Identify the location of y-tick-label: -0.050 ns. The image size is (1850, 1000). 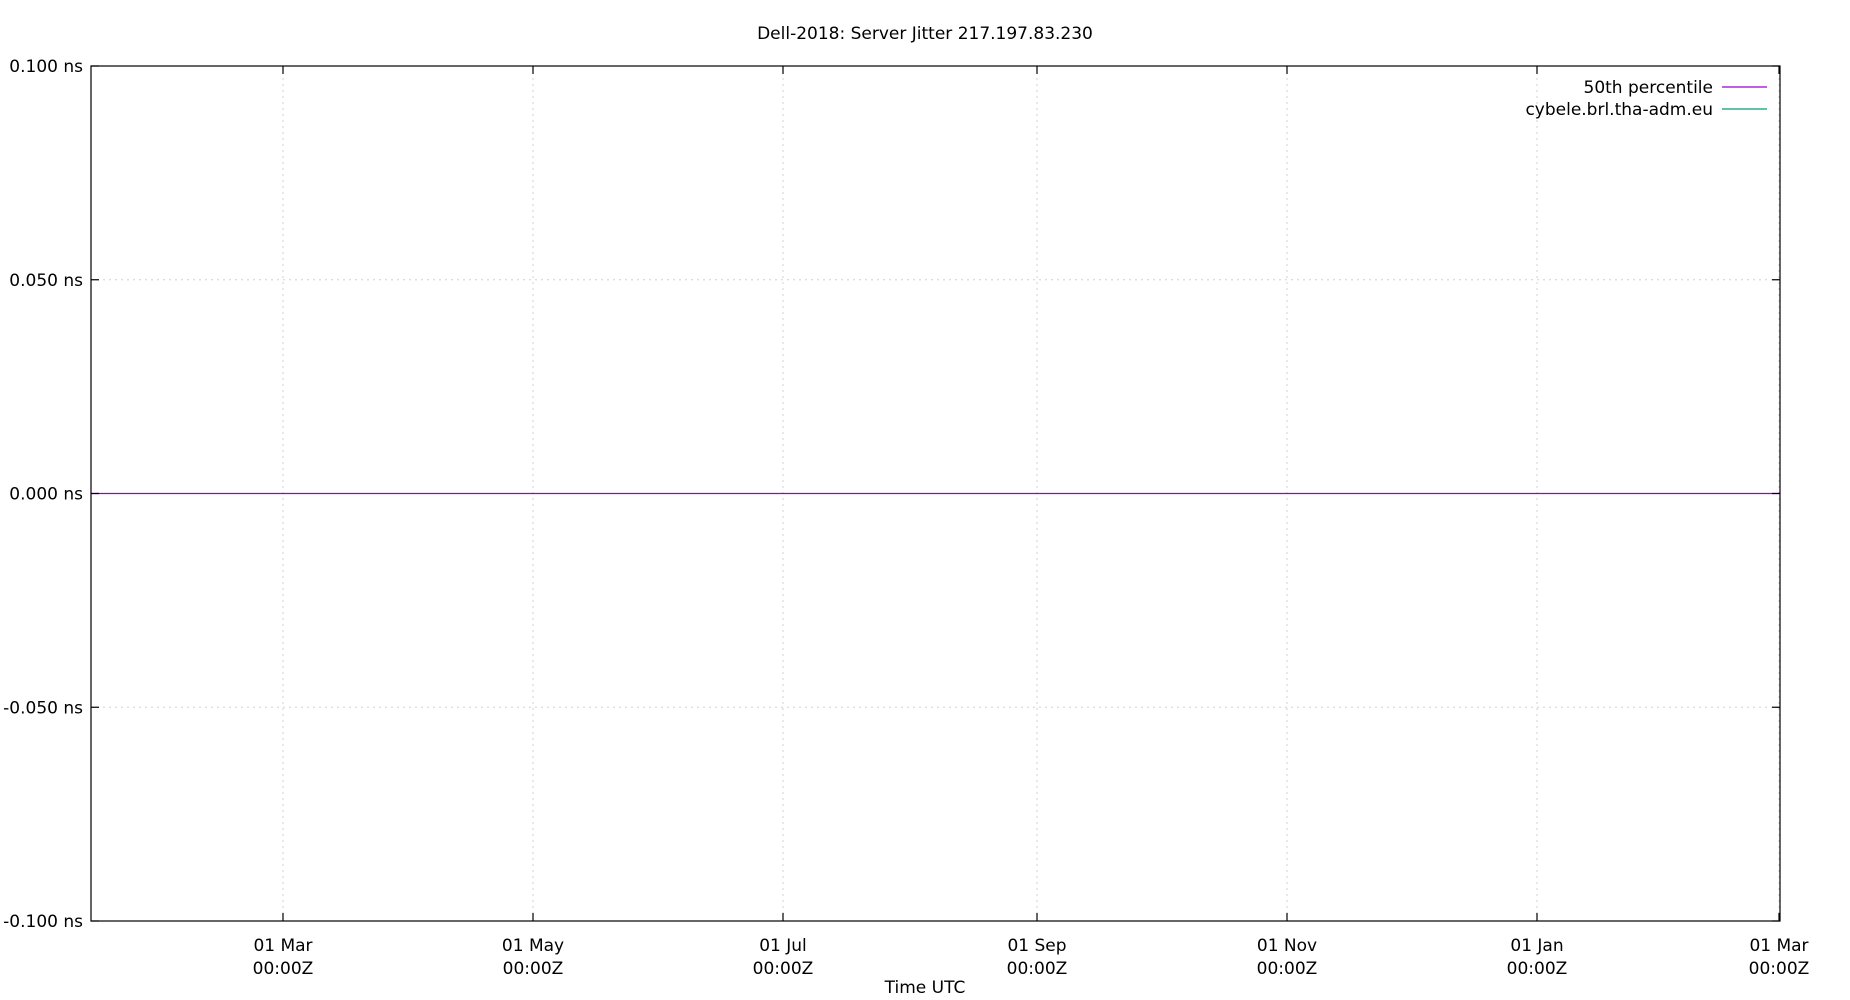
(43, 708).